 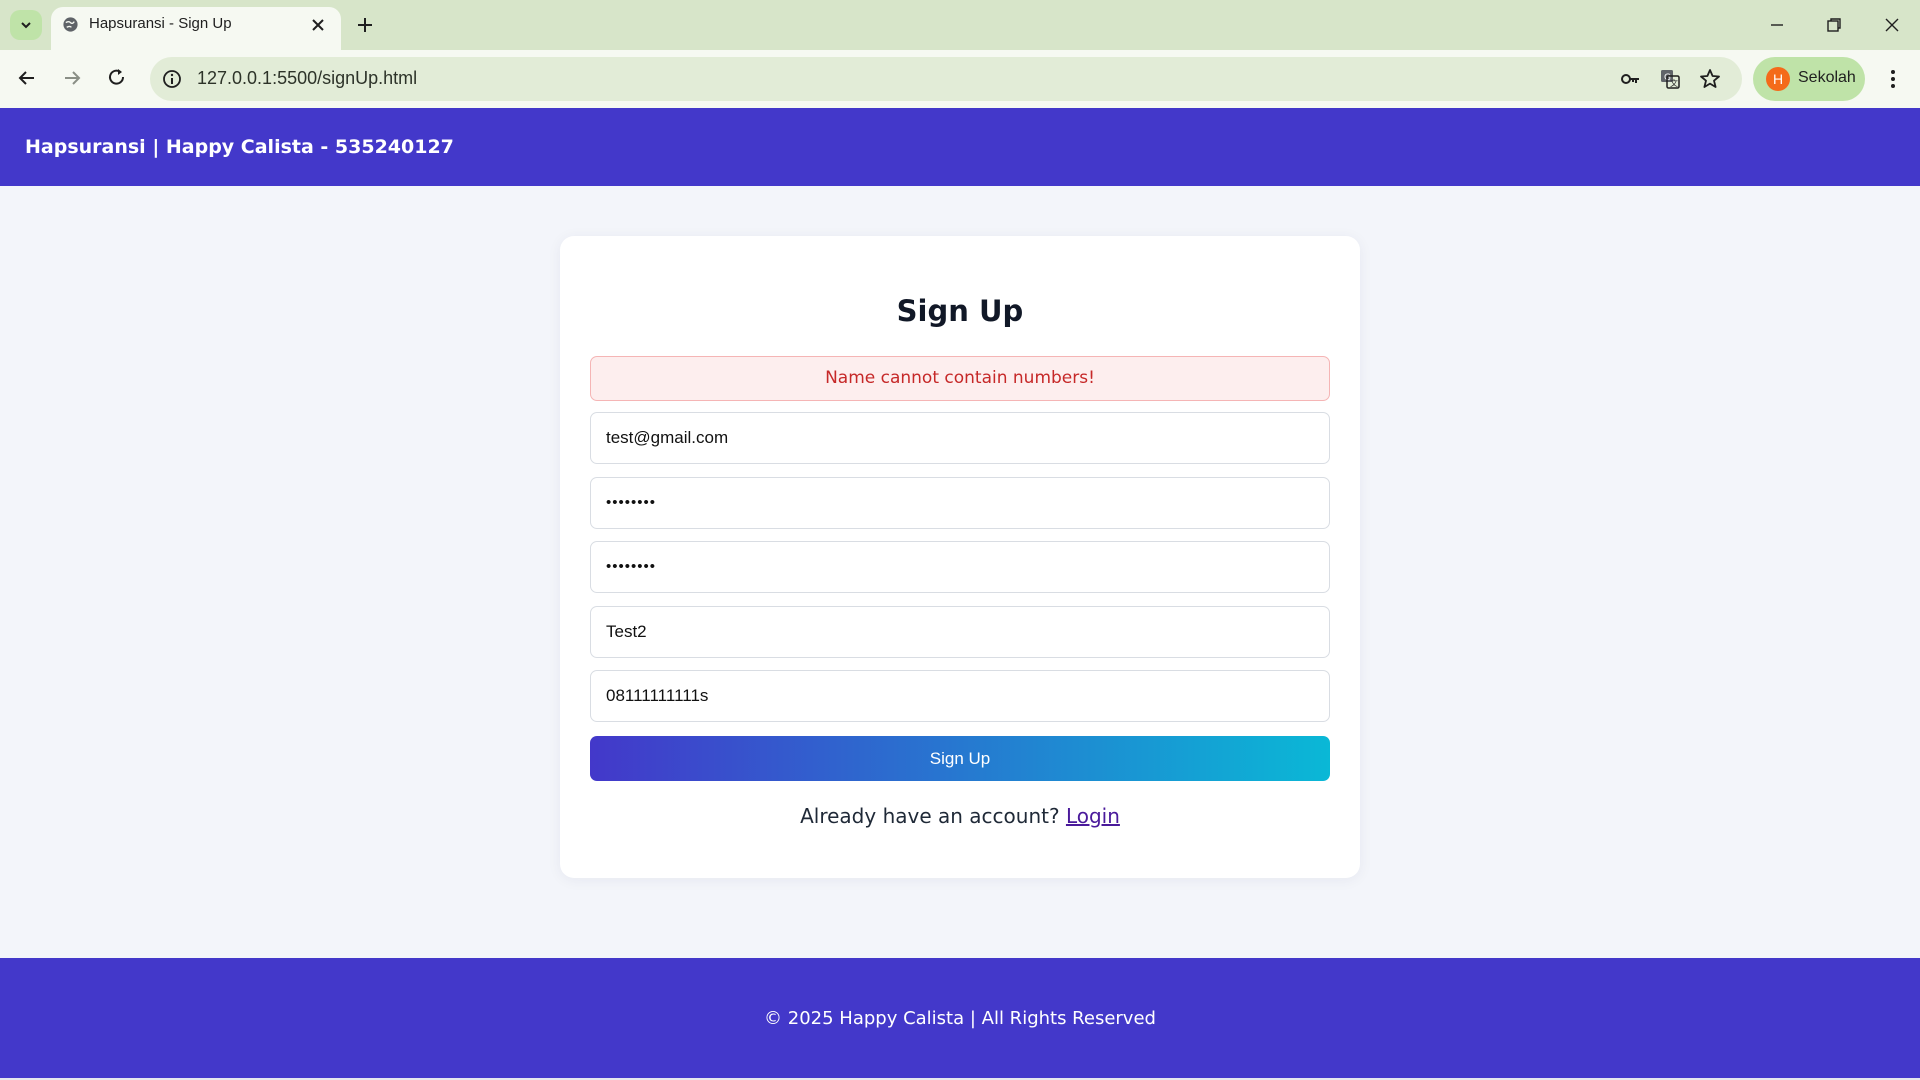 I want to click on tab-active: Hapsuransi - Sign Up, so click(x=196, y=28).